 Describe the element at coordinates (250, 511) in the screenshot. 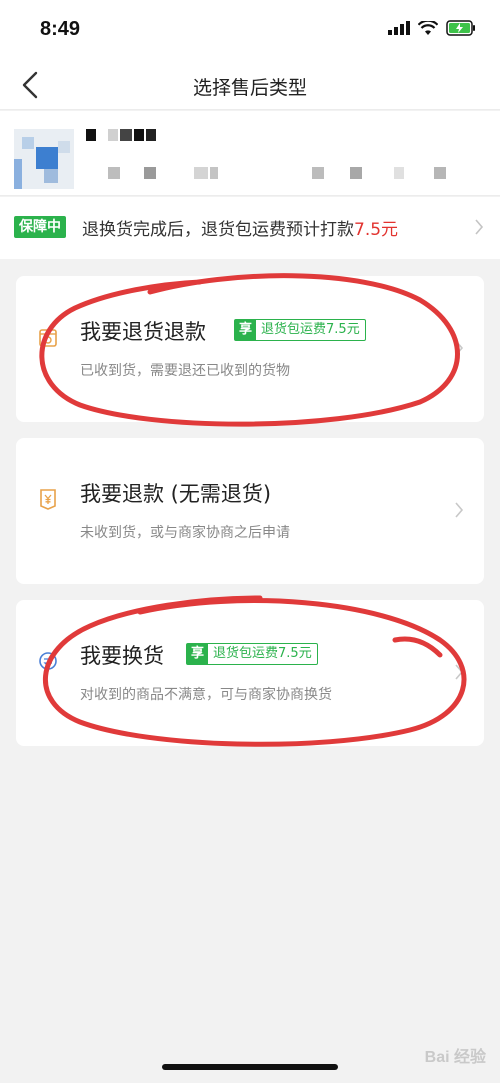

I see `option-refund-only: 我要退款 (无需退货) 未收到货，或与商家协商之后申请` at that location.